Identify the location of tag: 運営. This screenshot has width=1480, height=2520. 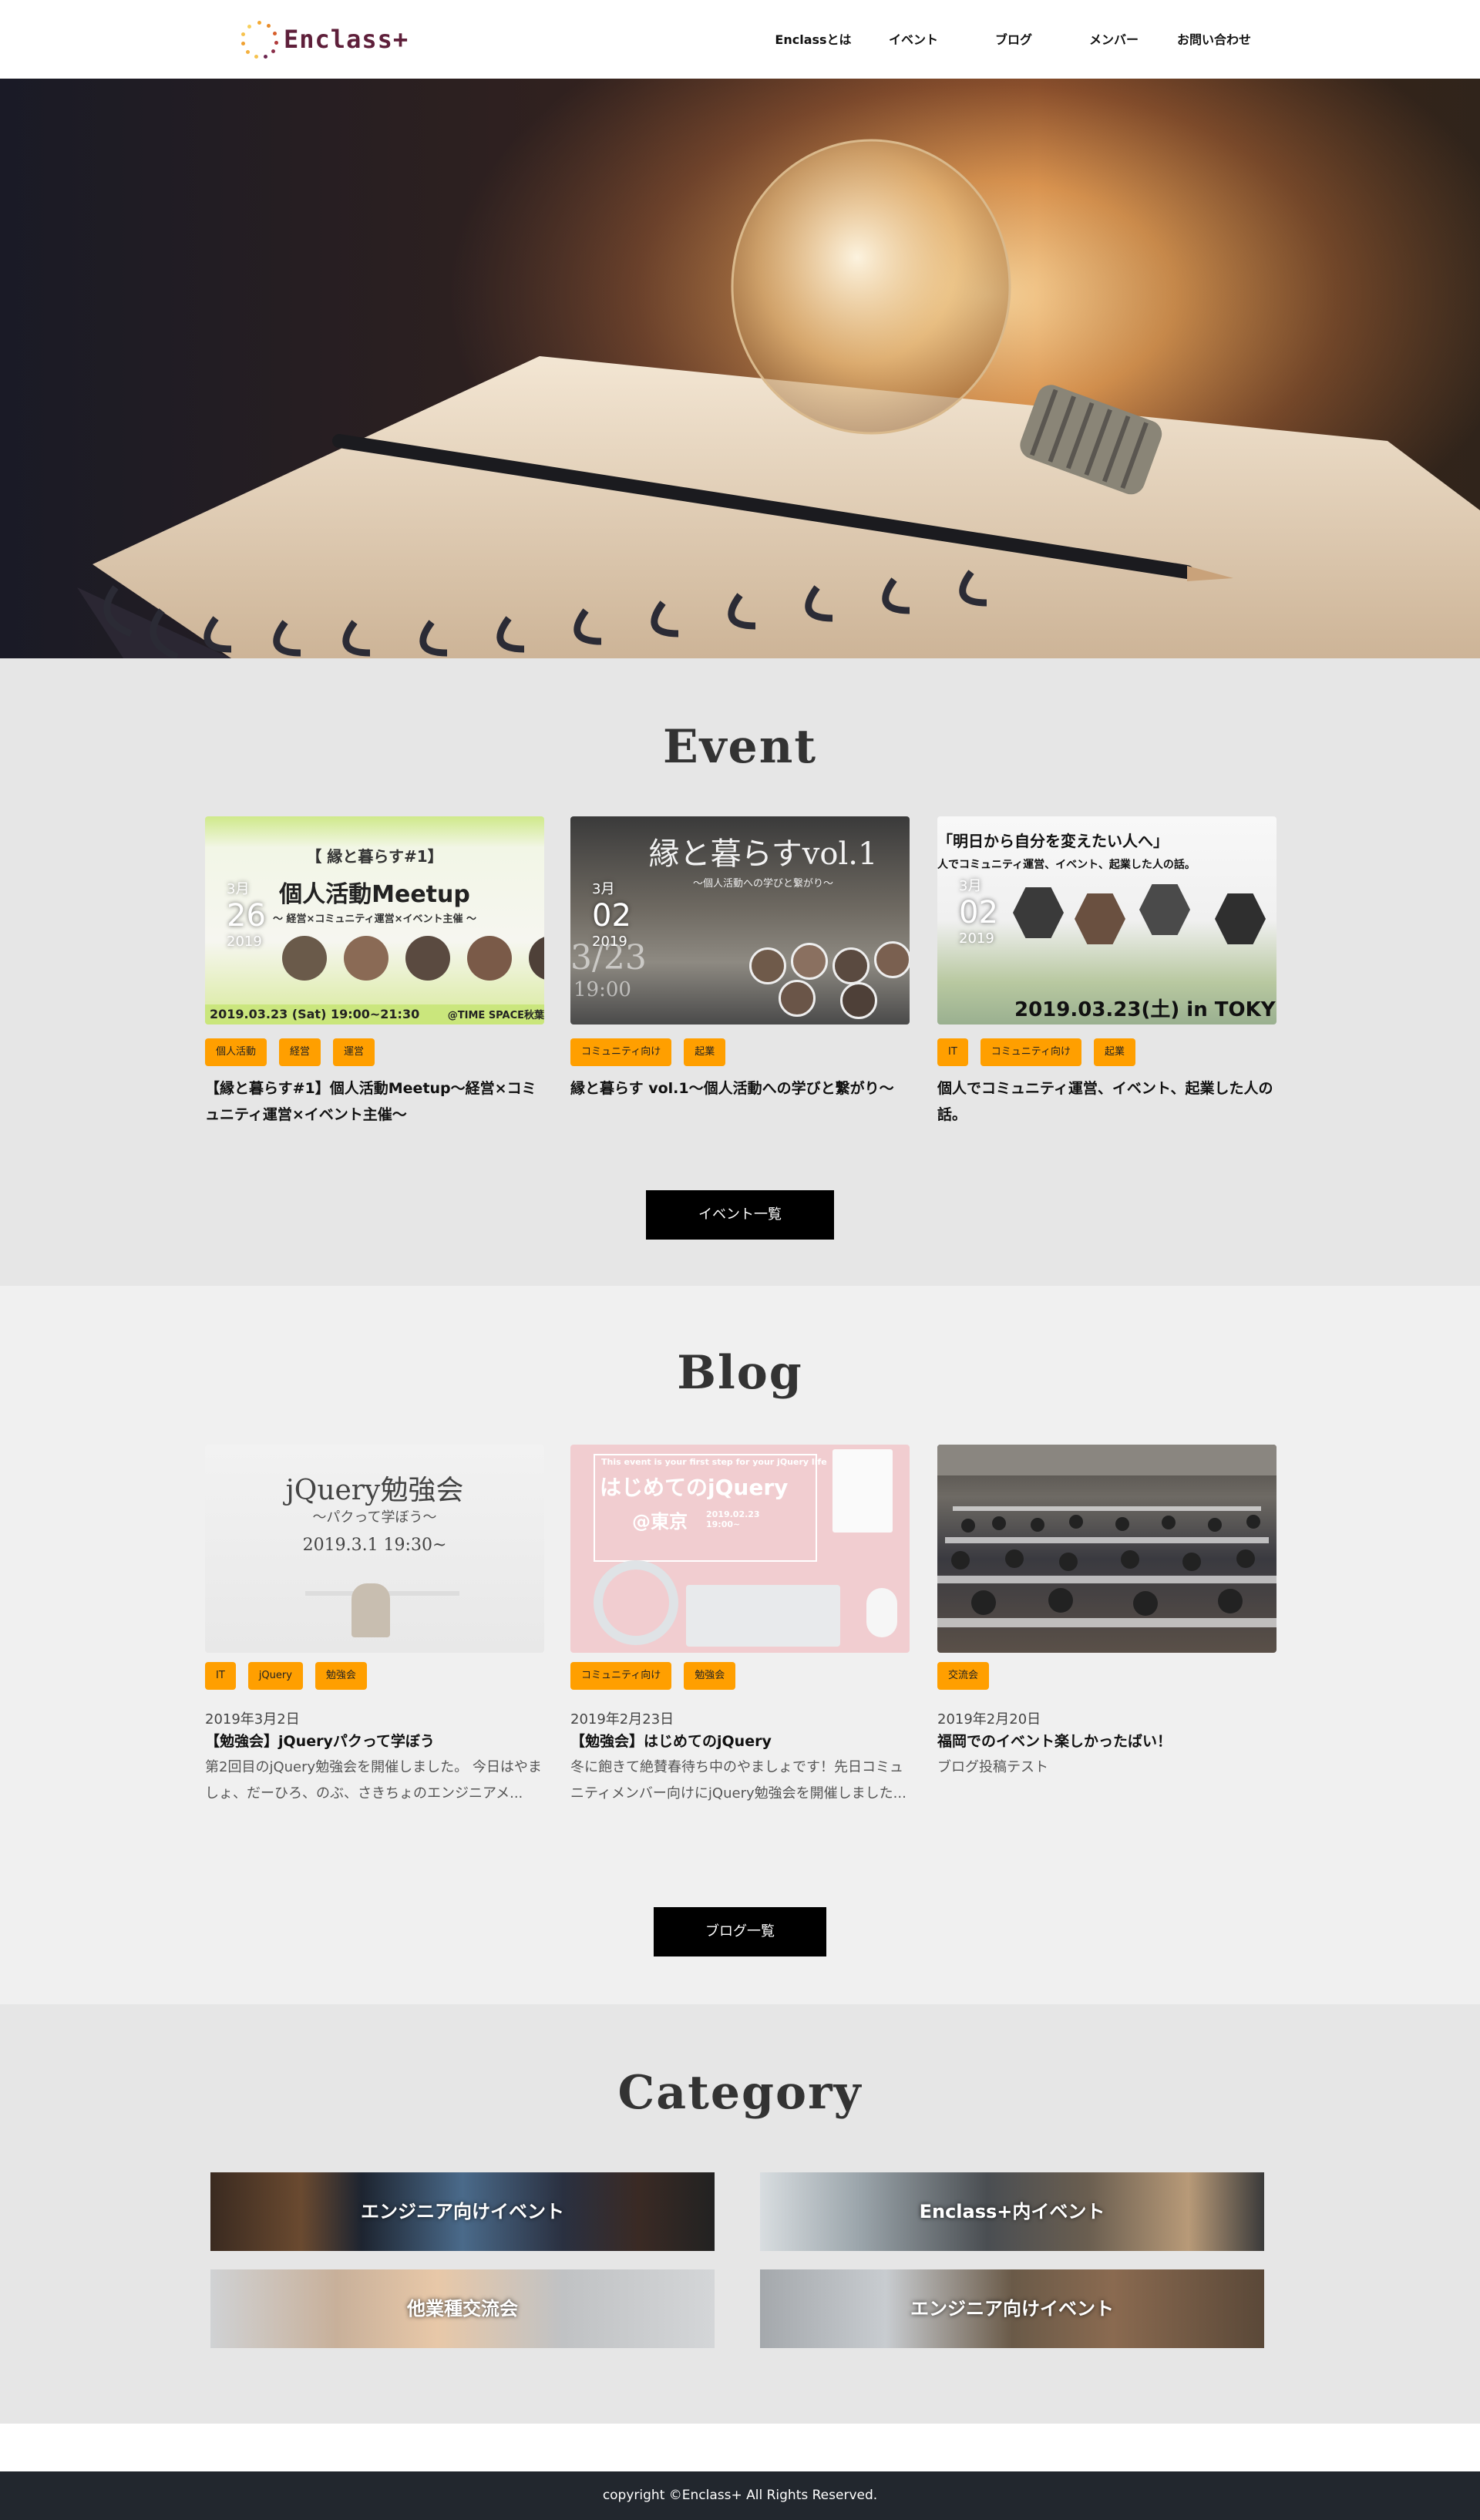
(354, 1052).